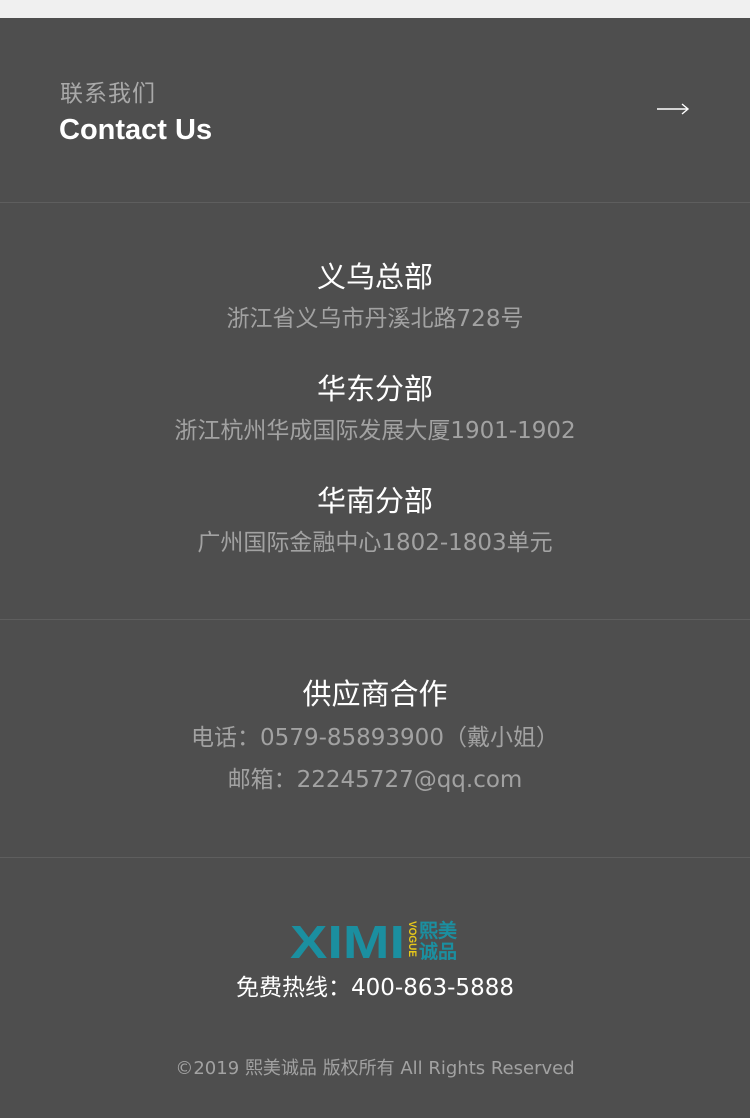 The height and width of the screenshot is (1118, 750). I want to click on ximi-logo: XIMI VOGUE 熙美 诚品, so click(374, 939).